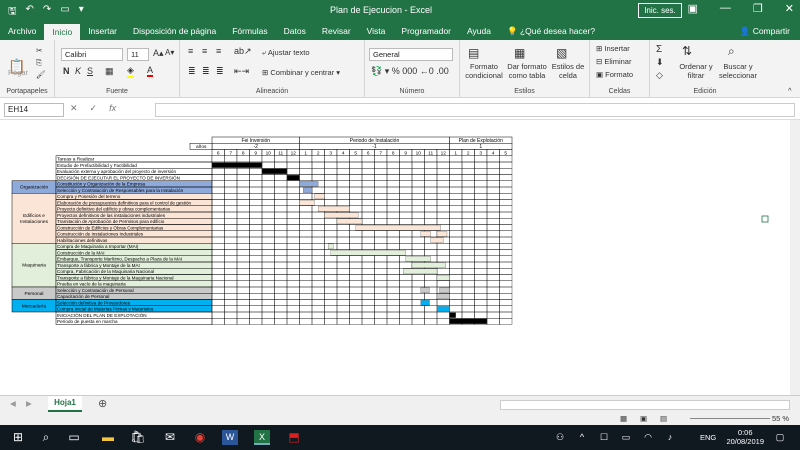  Describe the element at coordinates (81, 12) in the screenshot. I see `customize-icon: ▾` at that location.